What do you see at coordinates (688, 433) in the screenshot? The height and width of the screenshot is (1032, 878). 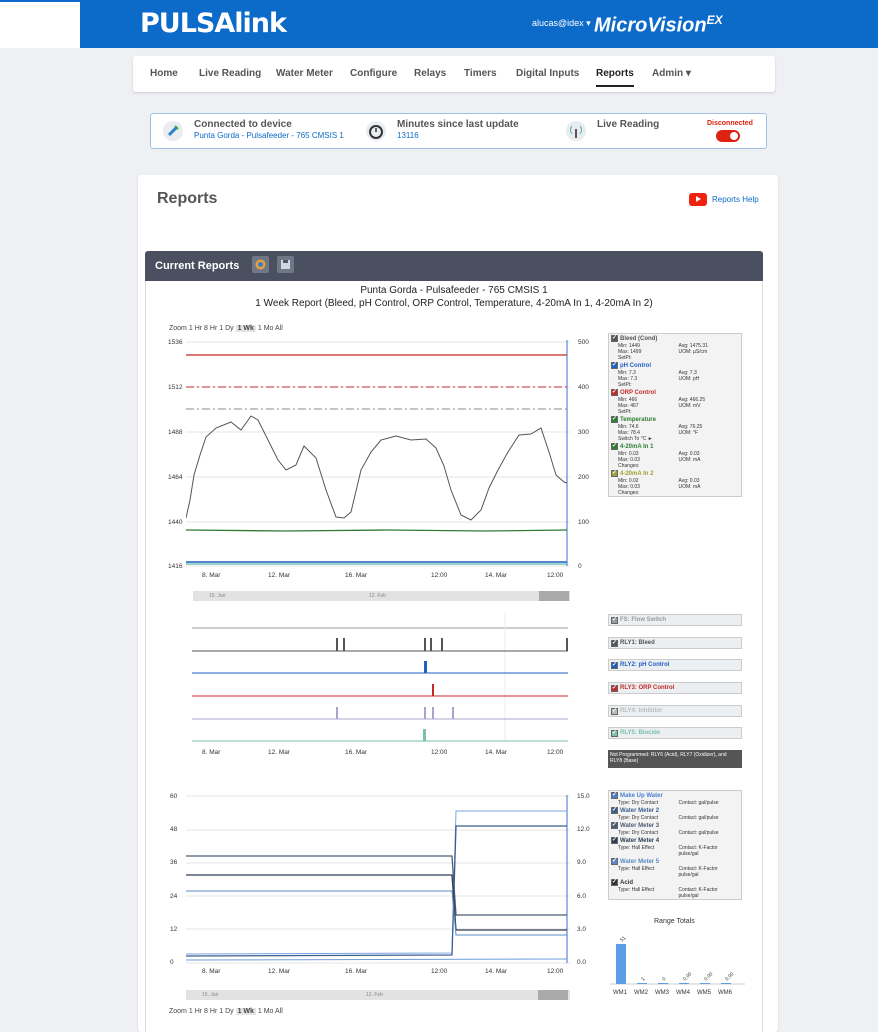 I see `legend-stat: UOM: °F` at bounding box center [688, 433].